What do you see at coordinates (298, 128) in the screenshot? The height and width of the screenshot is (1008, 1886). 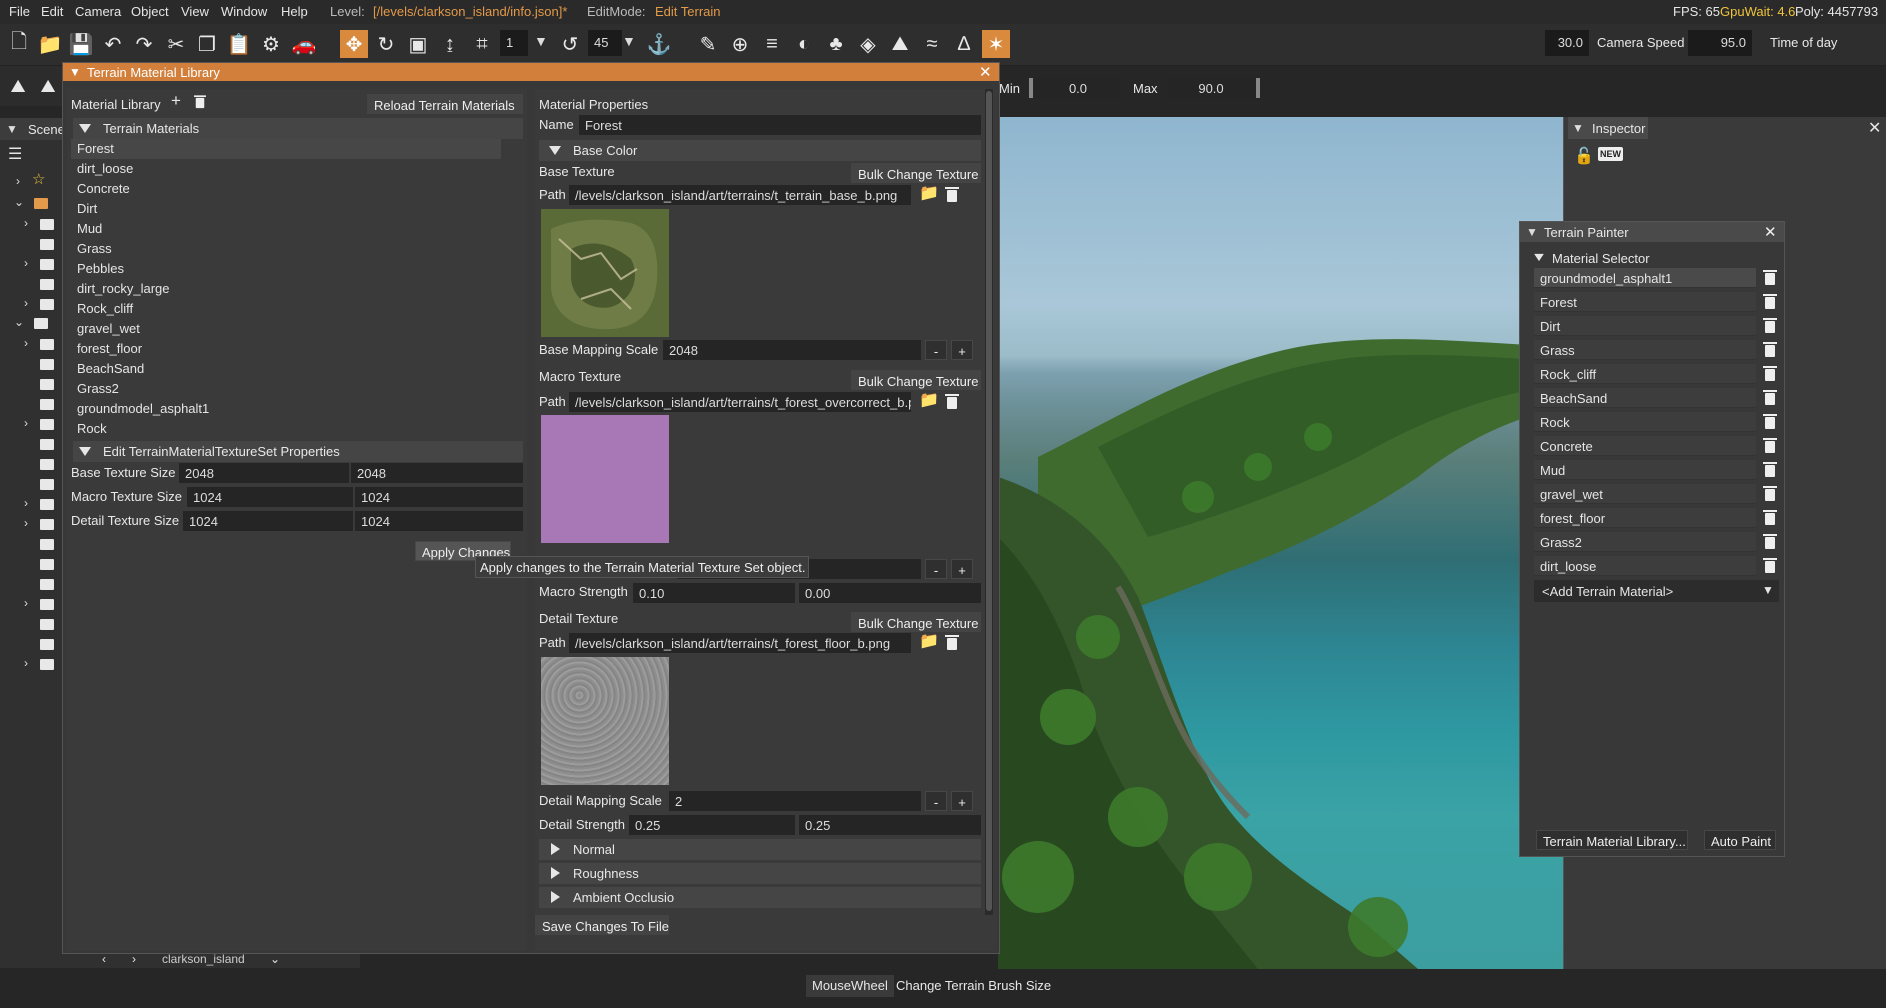 I see `terrain-materials-header: Terrain Materials` at bounding box center [298, 128].